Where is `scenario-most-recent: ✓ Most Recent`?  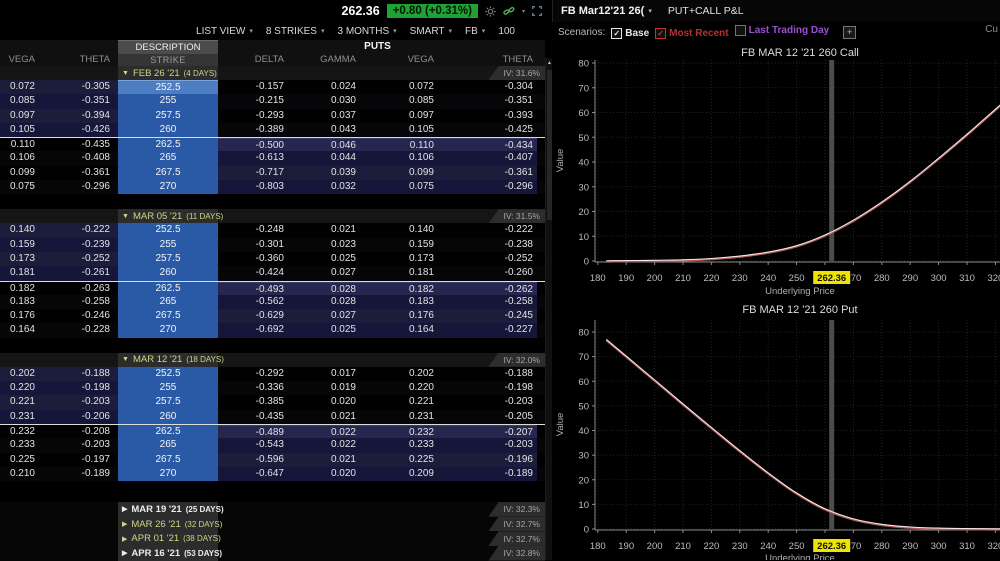 scenario-most-recent: ✓ Most Recent is located at coordinates (692, 34).